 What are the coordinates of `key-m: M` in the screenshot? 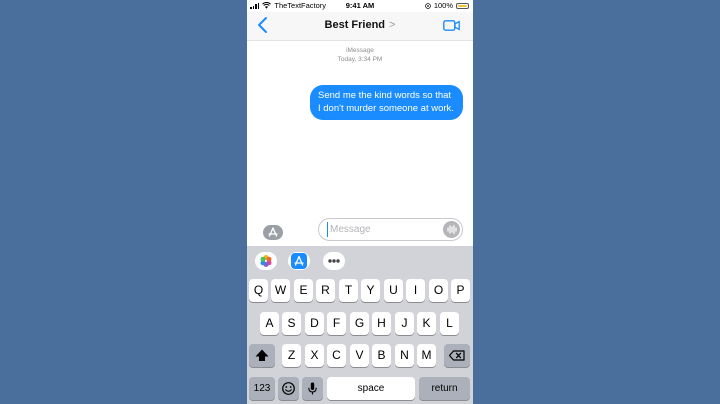 It's located at (426, 355).